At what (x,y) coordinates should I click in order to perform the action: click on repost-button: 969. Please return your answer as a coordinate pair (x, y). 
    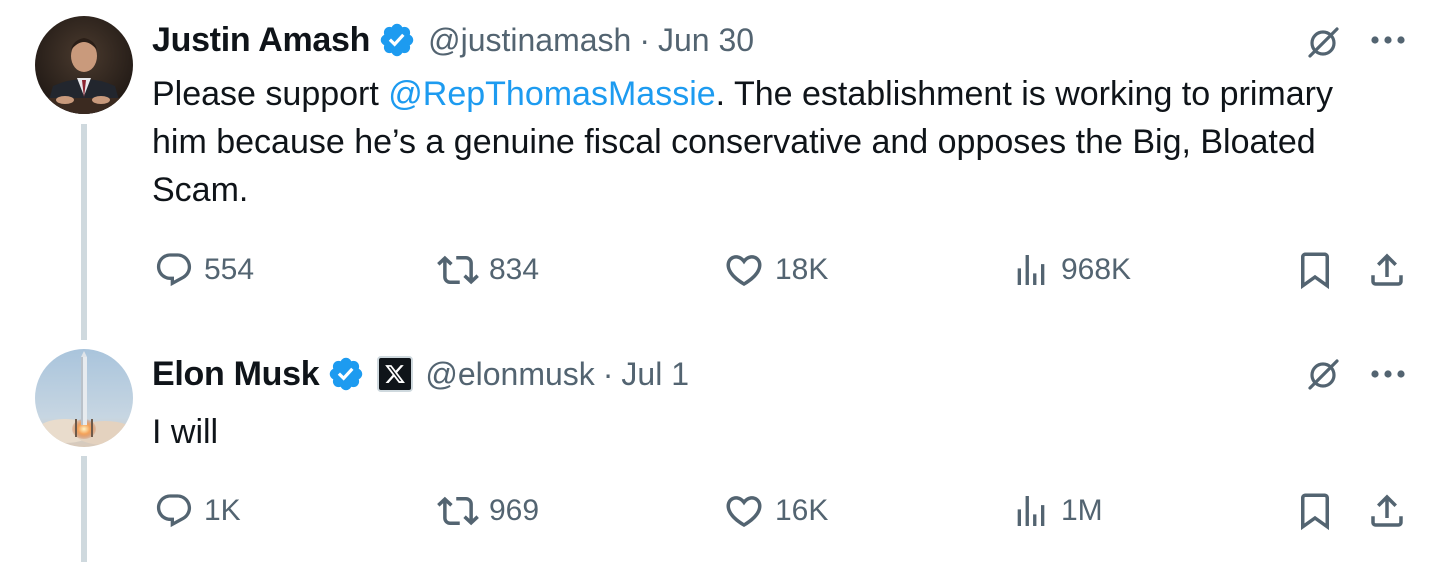
    Looking at the image, I should click on (488, 511).